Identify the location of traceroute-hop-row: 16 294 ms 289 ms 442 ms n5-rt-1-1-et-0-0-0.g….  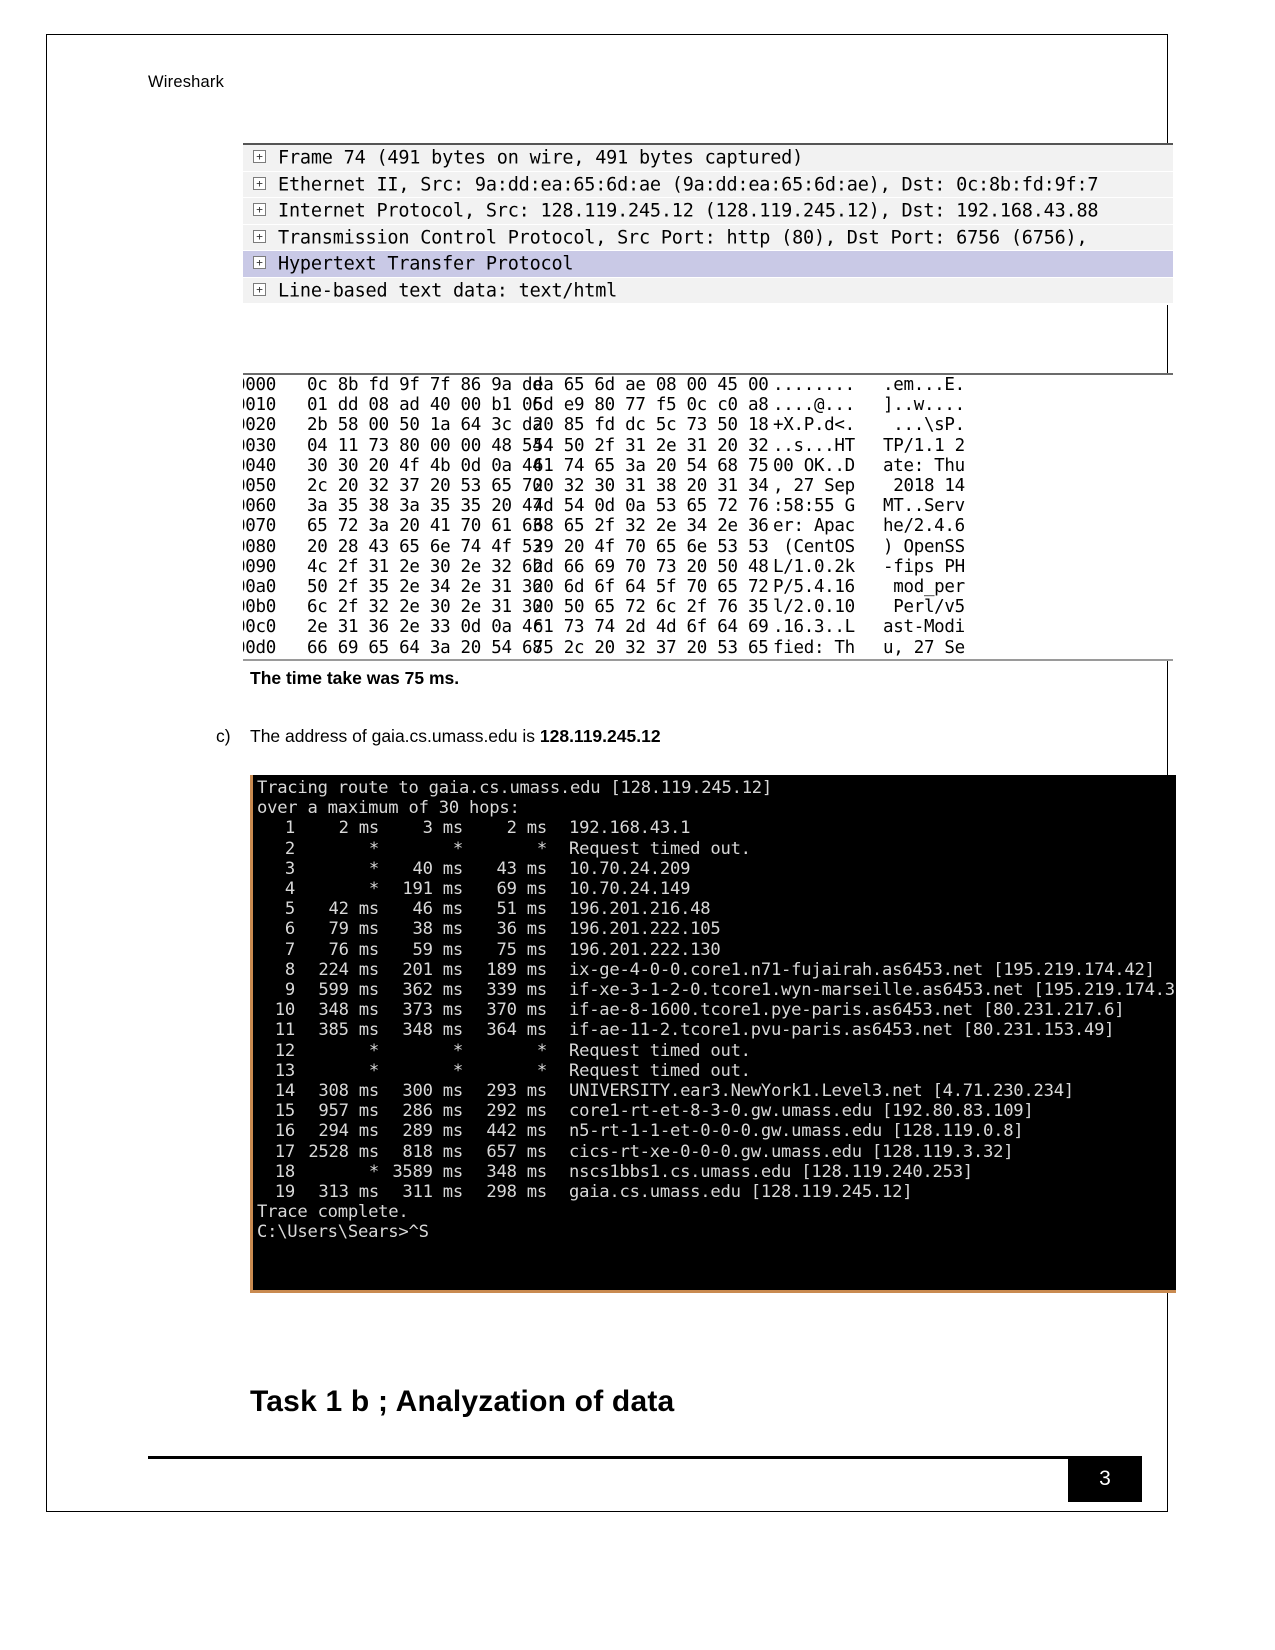
(716, 1131).